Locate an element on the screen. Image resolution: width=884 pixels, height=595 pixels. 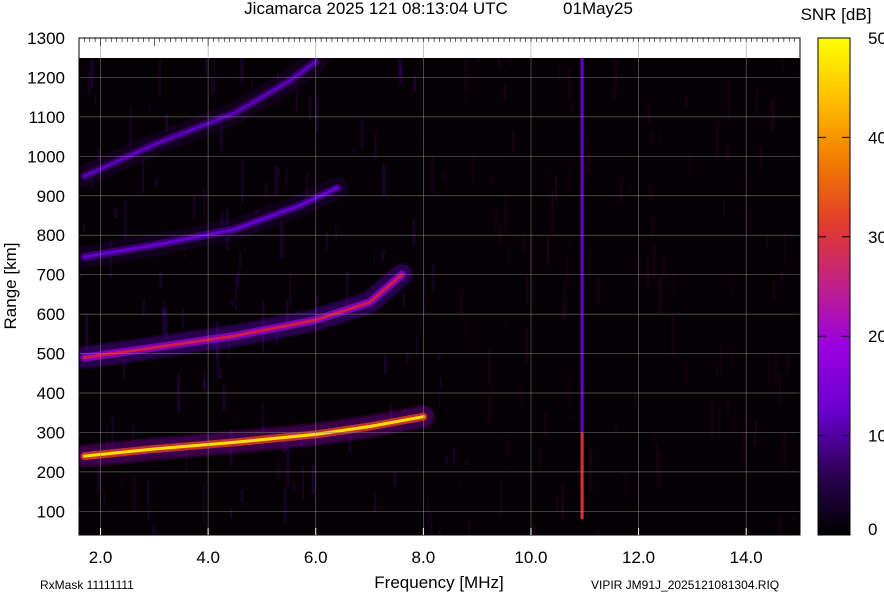
y-tick-label: 500 is located at coordinates (51, 354).